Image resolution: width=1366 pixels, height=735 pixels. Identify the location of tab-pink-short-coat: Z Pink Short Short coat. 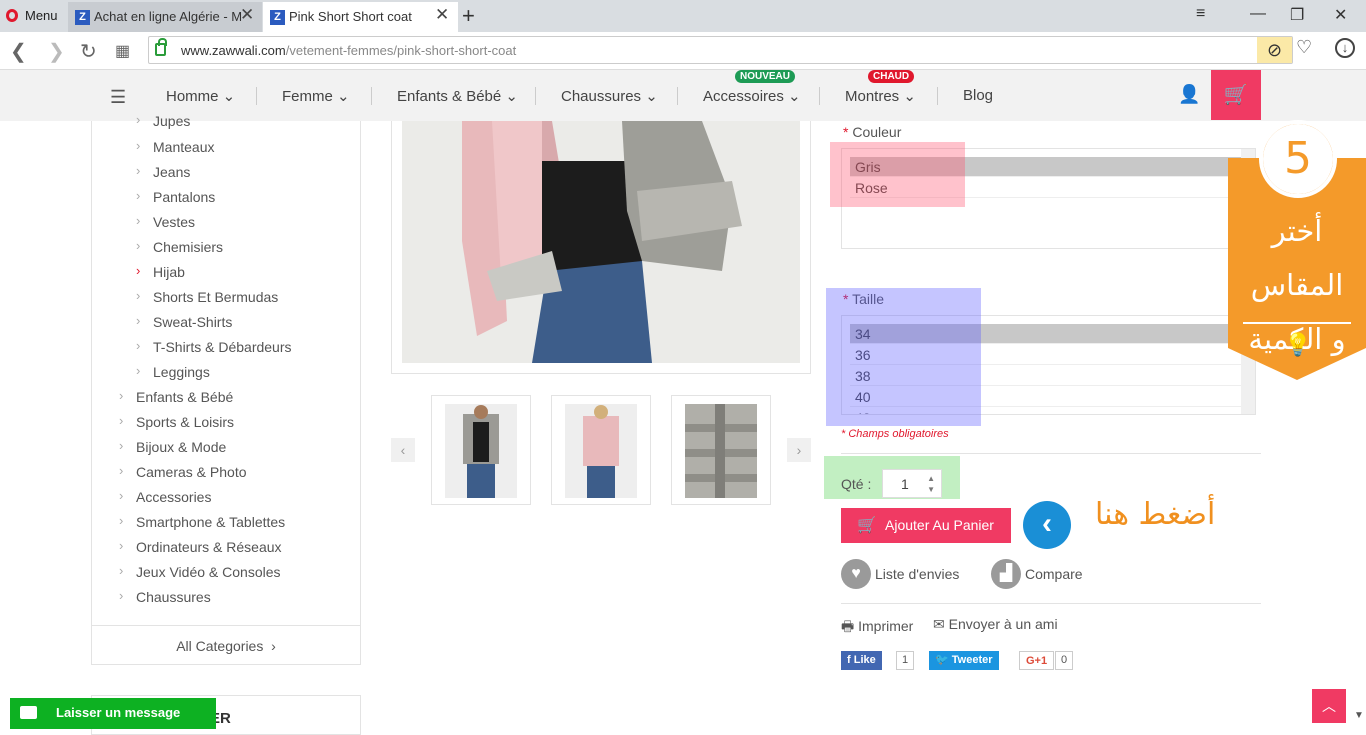
(360, 17).